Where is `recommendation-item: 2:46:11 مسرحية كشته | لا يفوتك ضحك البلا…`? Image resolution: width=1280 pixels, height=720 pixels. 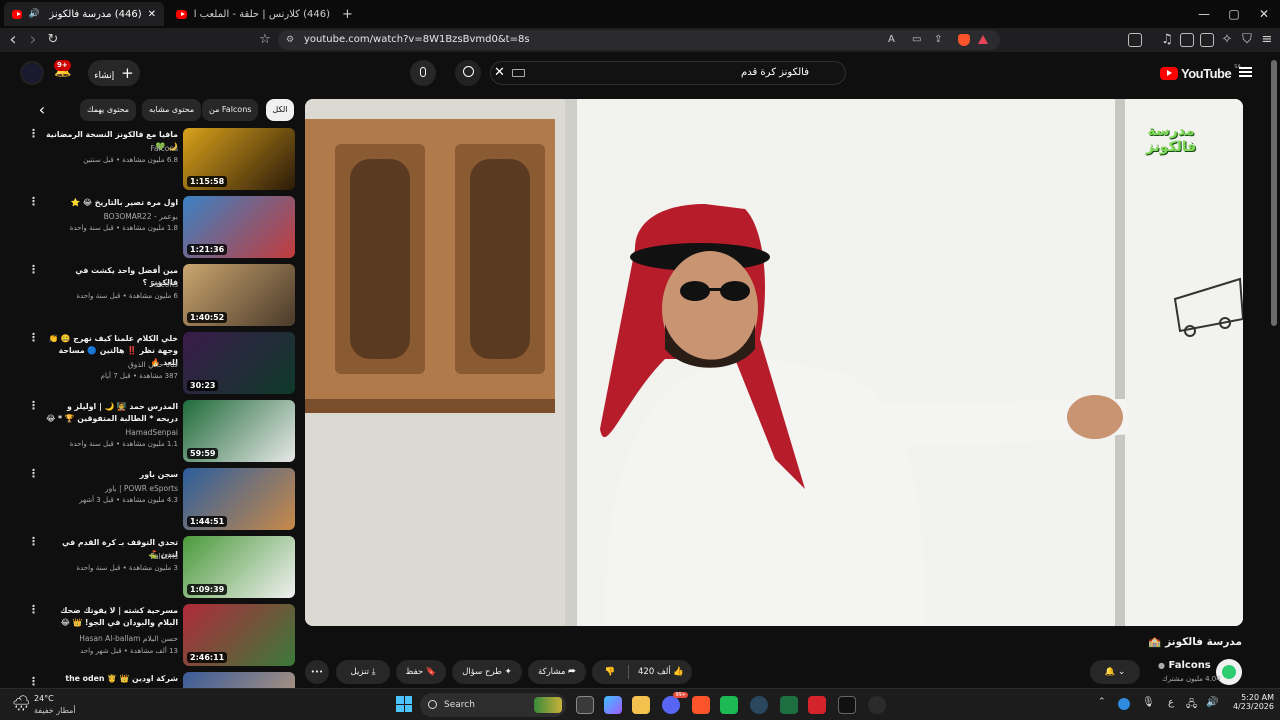 recommendation-item: 2:46:11 مسرحية كشته | لا يفوتك ضحك البلا… is located at coordinates (158, 636).